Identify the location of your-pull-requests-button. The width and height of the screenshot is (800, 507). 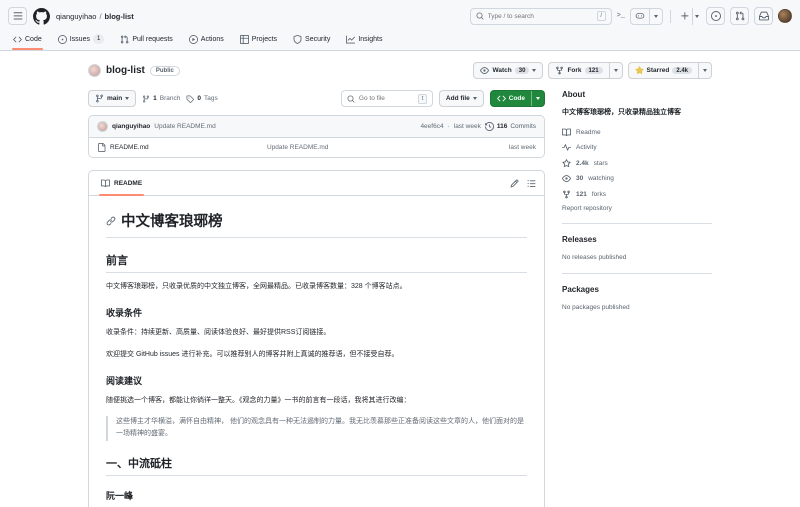
(739, 16).